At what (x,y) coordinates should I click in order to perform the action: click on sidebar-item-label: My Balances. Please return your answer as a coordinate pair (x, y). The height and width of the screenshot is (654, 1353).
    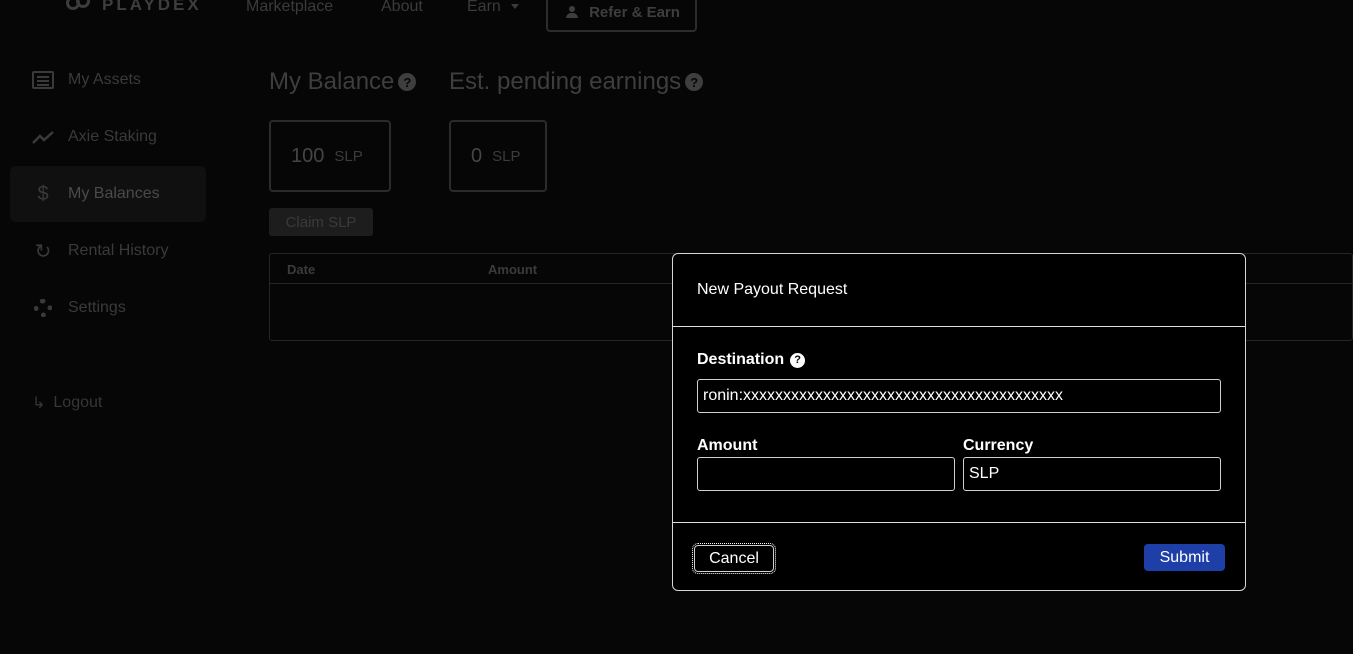
    Looking at the image, I should click on (114, 193).